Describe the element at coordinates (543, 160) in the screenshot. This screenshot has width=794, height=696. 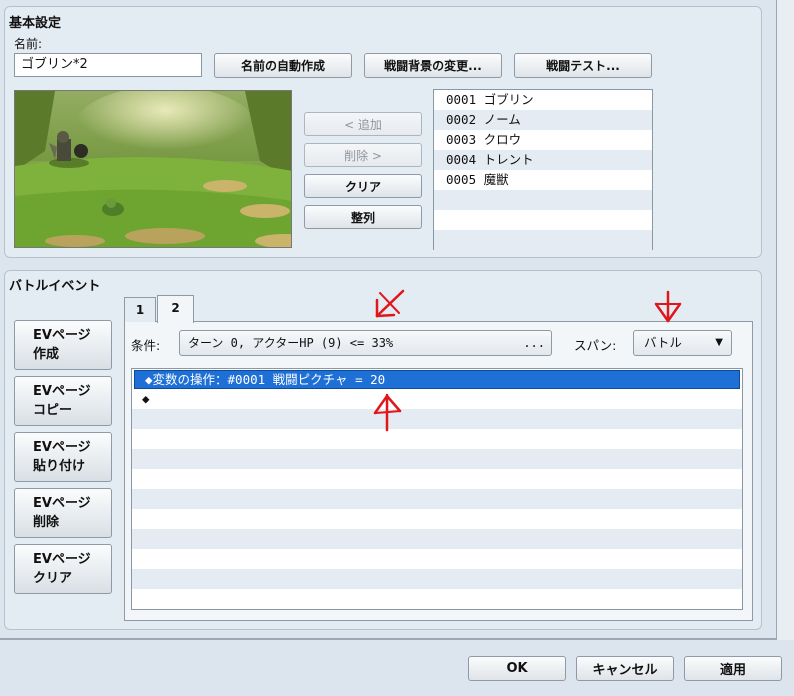
I see `enemy-list-item: 0004 トレント` at that location.